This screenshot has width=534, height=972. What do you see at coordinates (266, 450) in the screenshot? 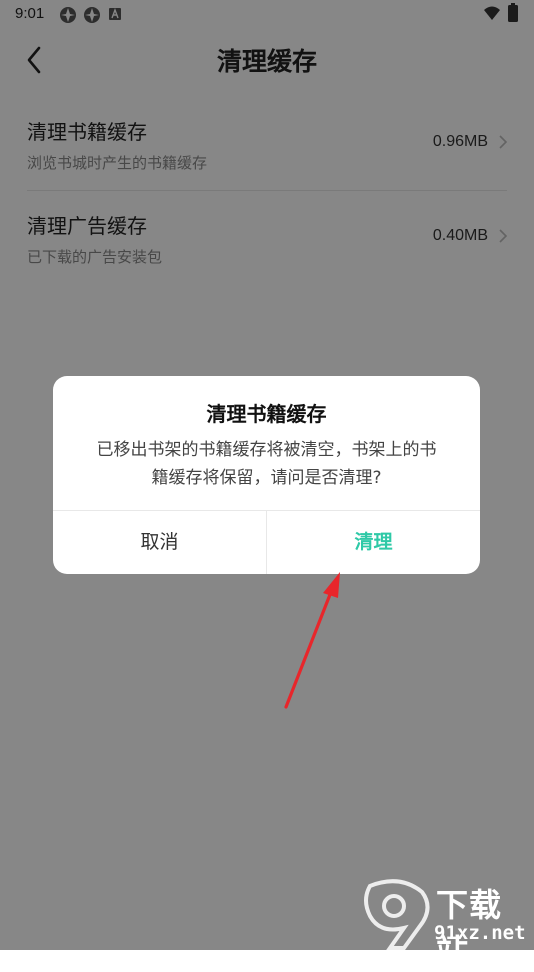
I see `dialog-message-line: 已移出书架的书籍缓存将被清空，书架上的书` at bounding box center [266, 450].